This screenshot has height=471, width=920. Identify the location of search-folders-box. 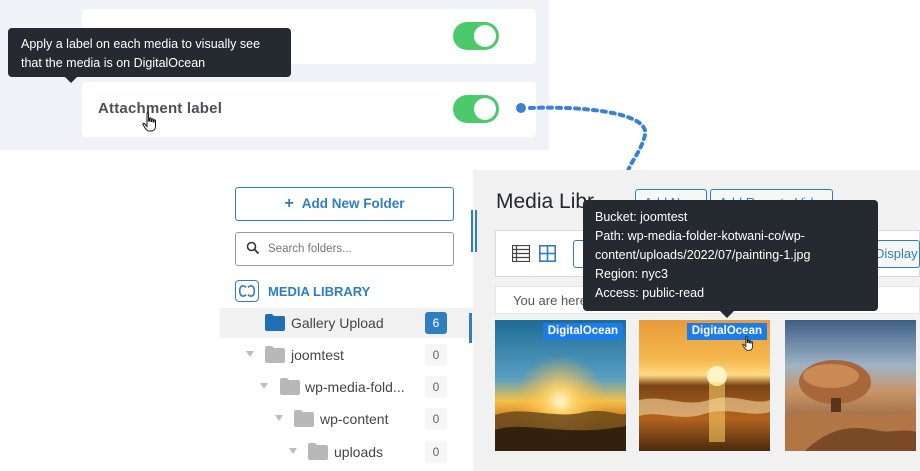
(344, 249).